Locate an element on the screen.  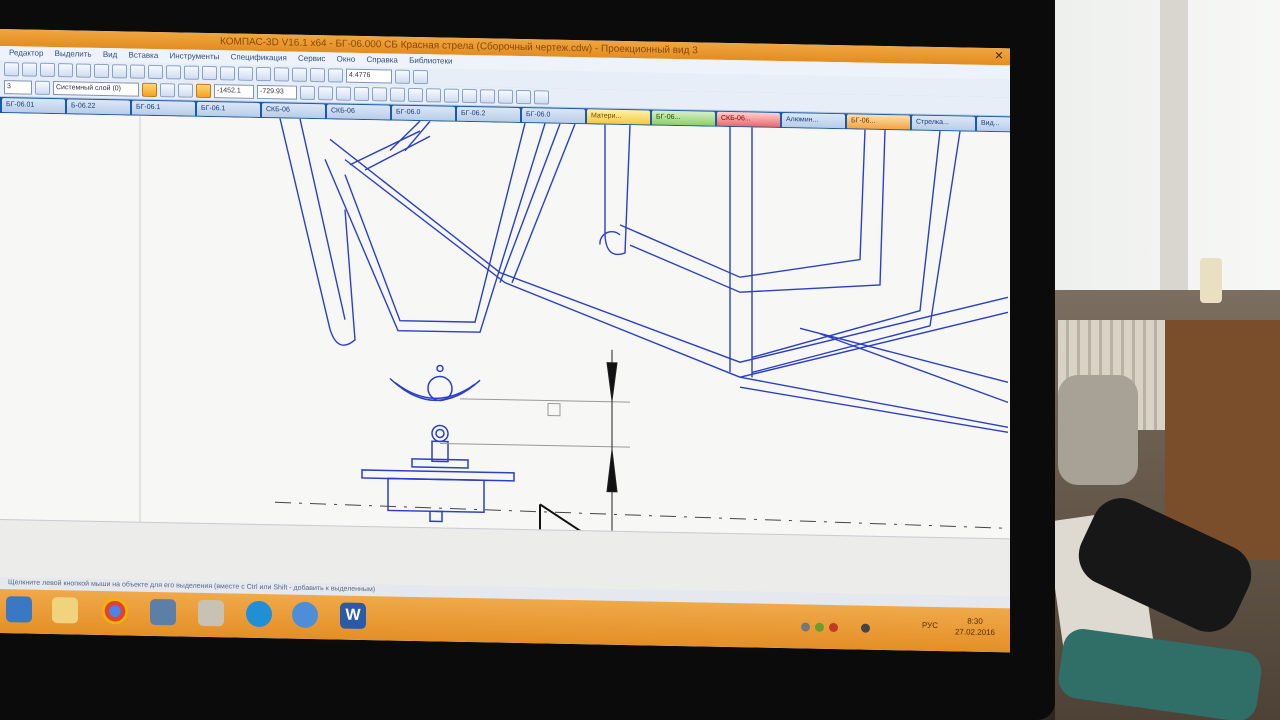
print-icon is located at coordinates (65, 70).